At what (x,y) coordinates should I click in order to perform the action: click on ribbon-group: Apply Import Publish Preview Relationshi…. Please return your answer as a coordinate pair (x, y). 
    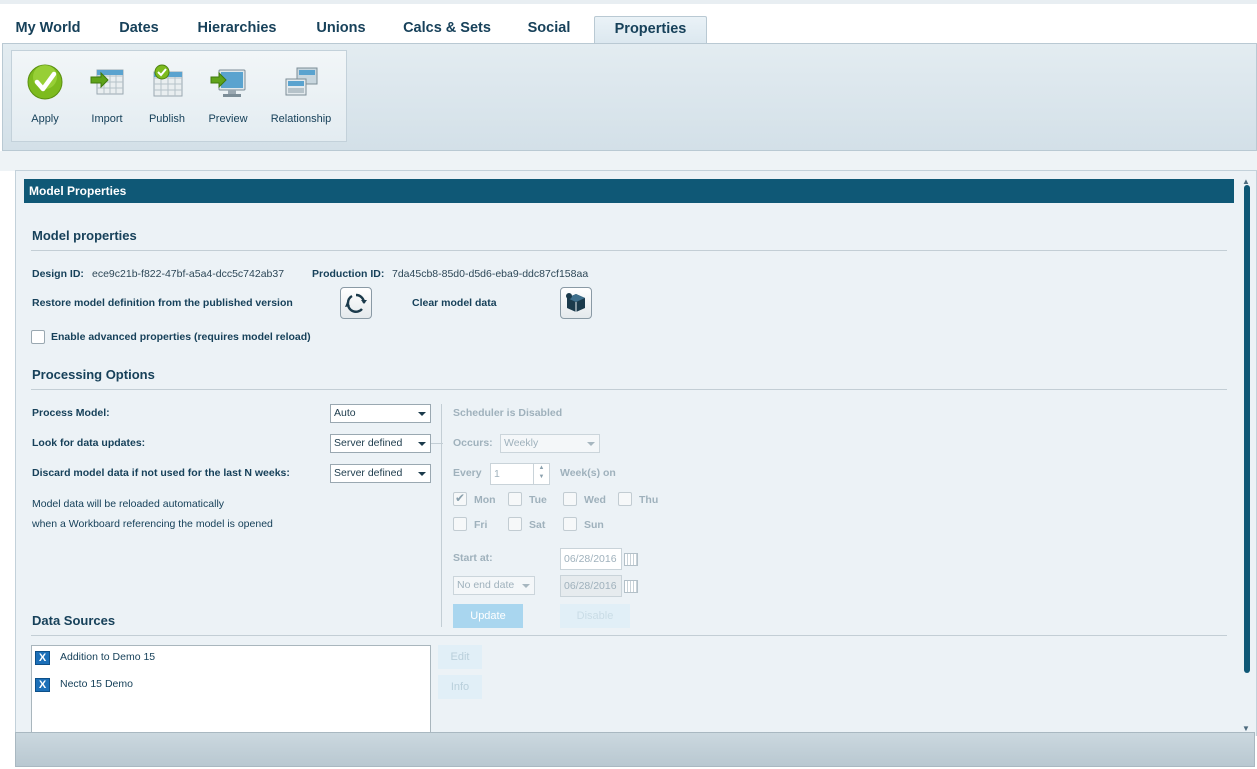
    Looking at the image, I should click on (179, 96).